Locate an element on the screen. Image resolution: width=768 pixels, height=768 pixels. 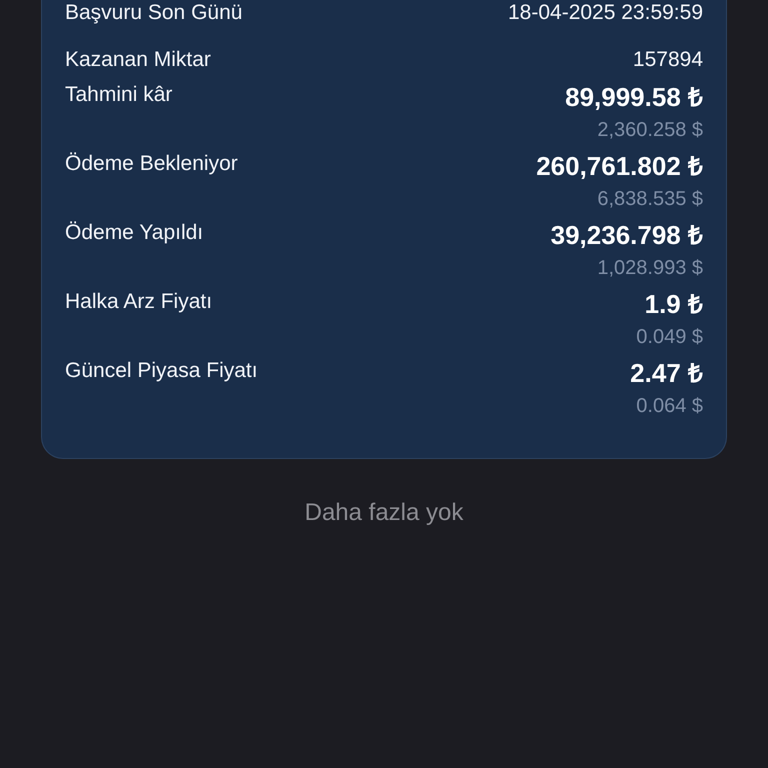
usd-value: 0.064 $ is located at coordinates (669, 406).